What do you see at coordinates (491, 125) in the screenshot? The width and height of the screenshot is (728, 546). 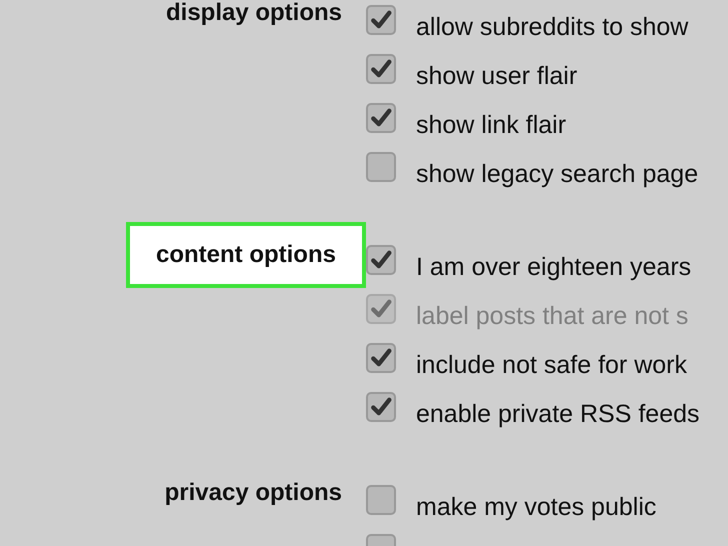 I see `option-label: show link flair` at bounding box center [491, 125].